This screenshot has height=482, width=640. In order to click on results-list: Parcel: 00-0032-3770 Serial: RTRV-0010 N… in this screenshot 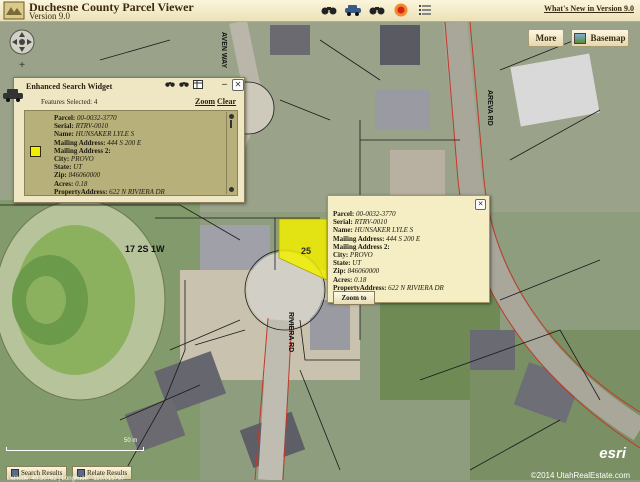, I will do `click(131, 153)`.